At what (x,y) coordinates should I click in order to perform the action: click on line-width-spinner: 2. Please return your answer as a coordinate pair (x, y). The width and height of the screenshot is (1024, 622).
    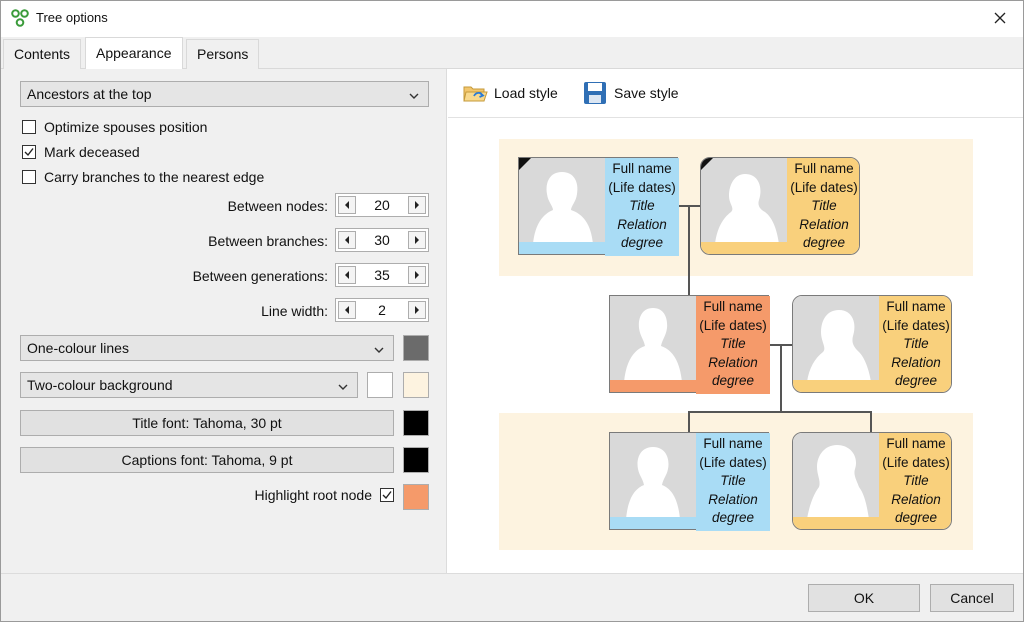
    Looking at the image, I should click on (382, 310).